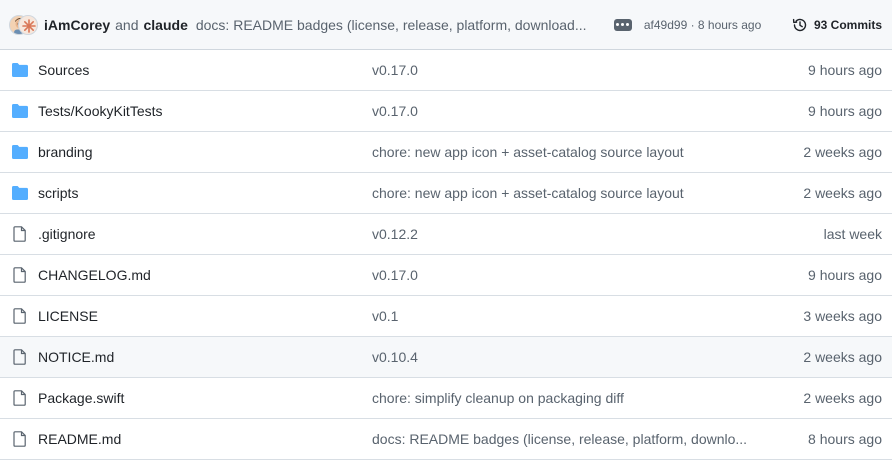 This screenshot has width=892, height=463. I want to click on file-name-link: .gitignore, so click(67, 234).